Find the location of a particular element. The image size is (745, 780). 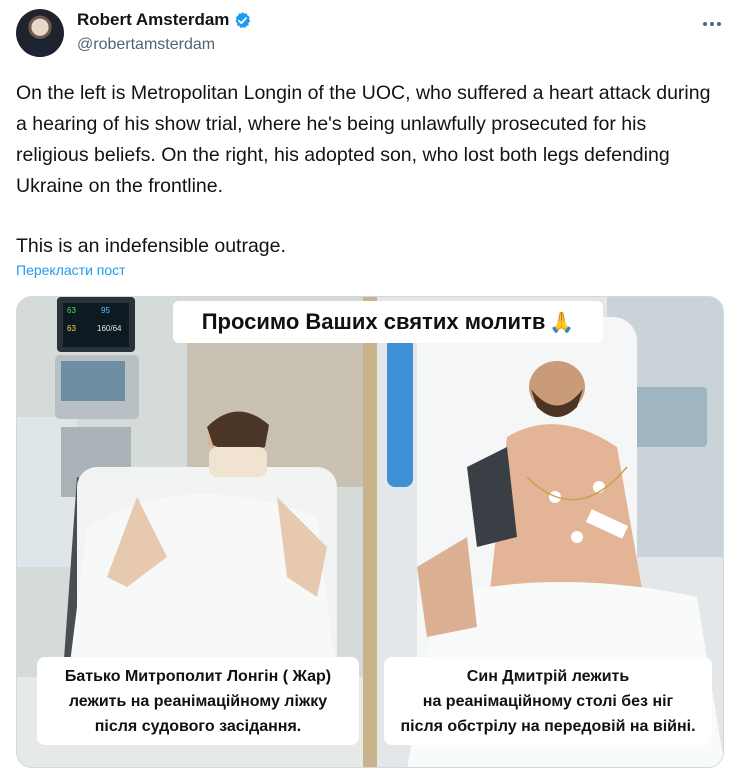

media-title-banner: Просимо Ваших святих молитв 🙏 is located at coordinates (388, 322).